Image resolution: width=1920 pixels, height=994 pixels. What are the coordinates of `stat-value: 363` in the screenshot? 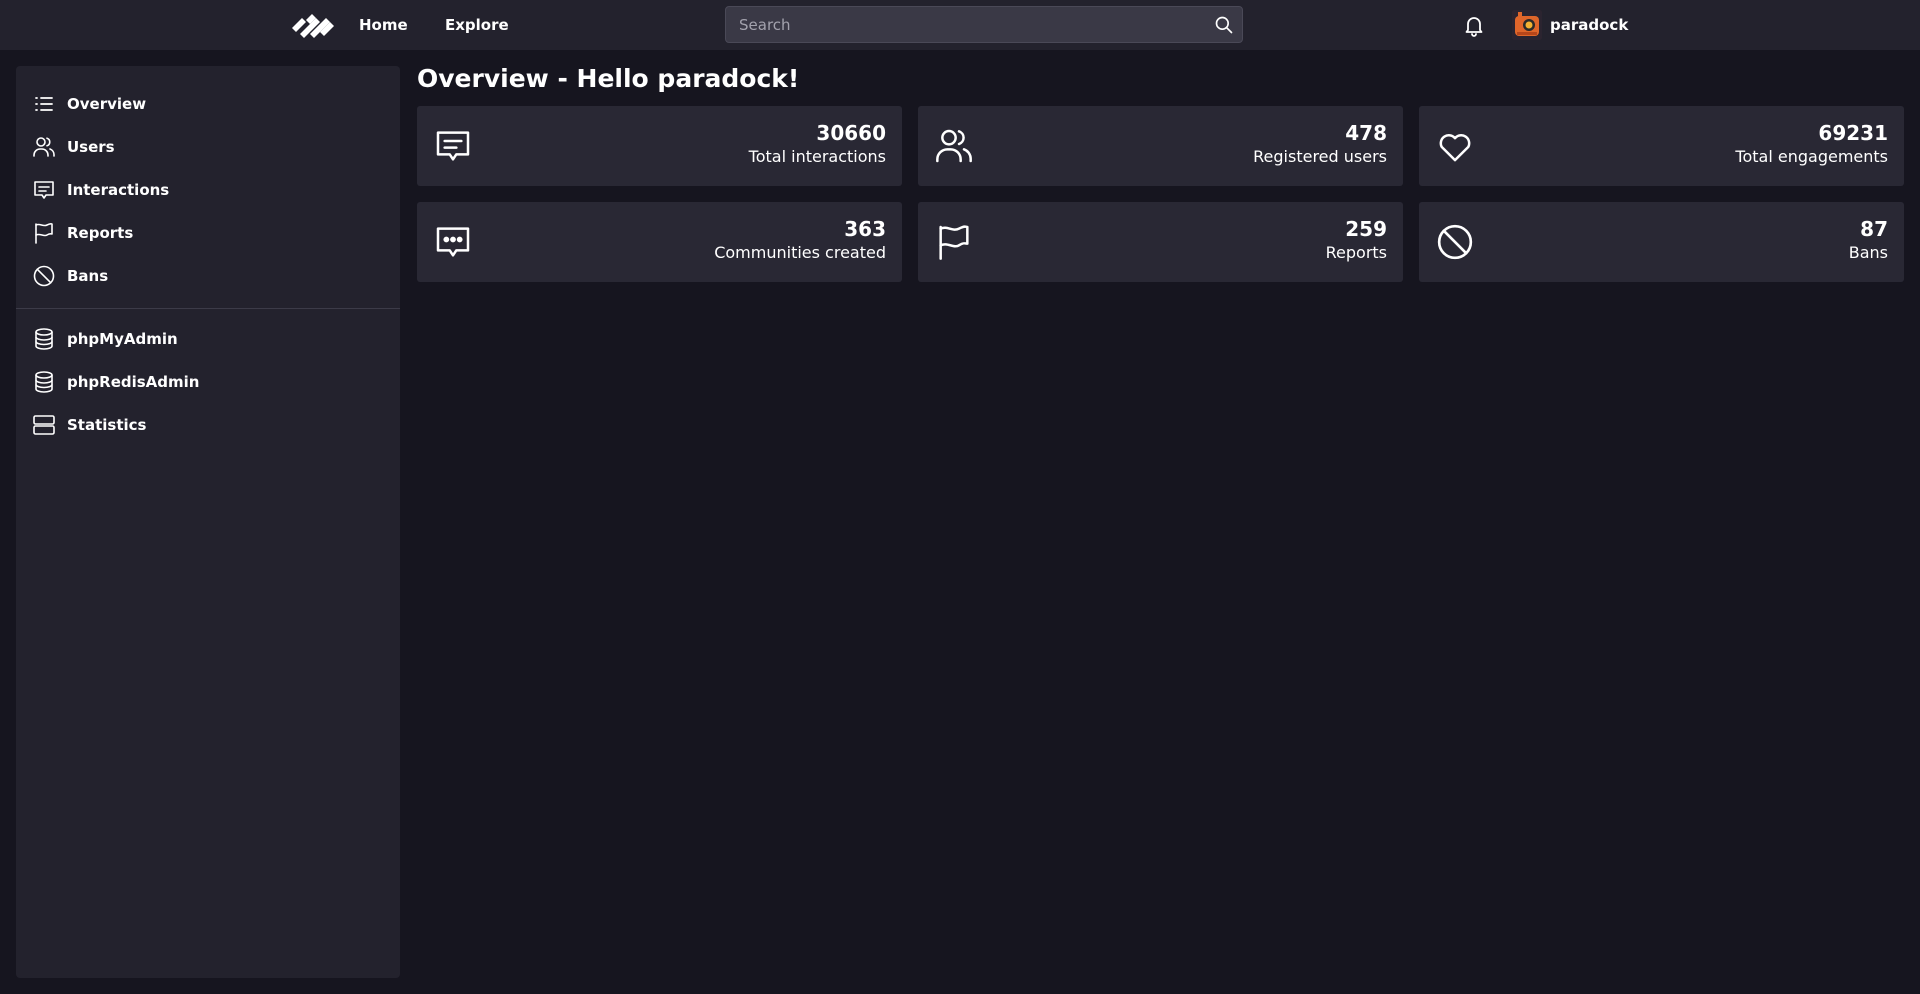 It's located at (865, 229).